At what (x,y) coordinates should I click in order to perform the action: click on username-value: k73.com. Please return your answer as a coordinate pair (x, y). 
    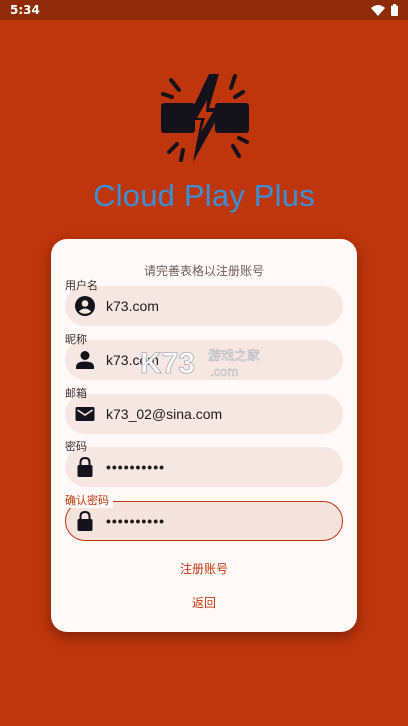
    Looking at the image, I should click on (132, 306).